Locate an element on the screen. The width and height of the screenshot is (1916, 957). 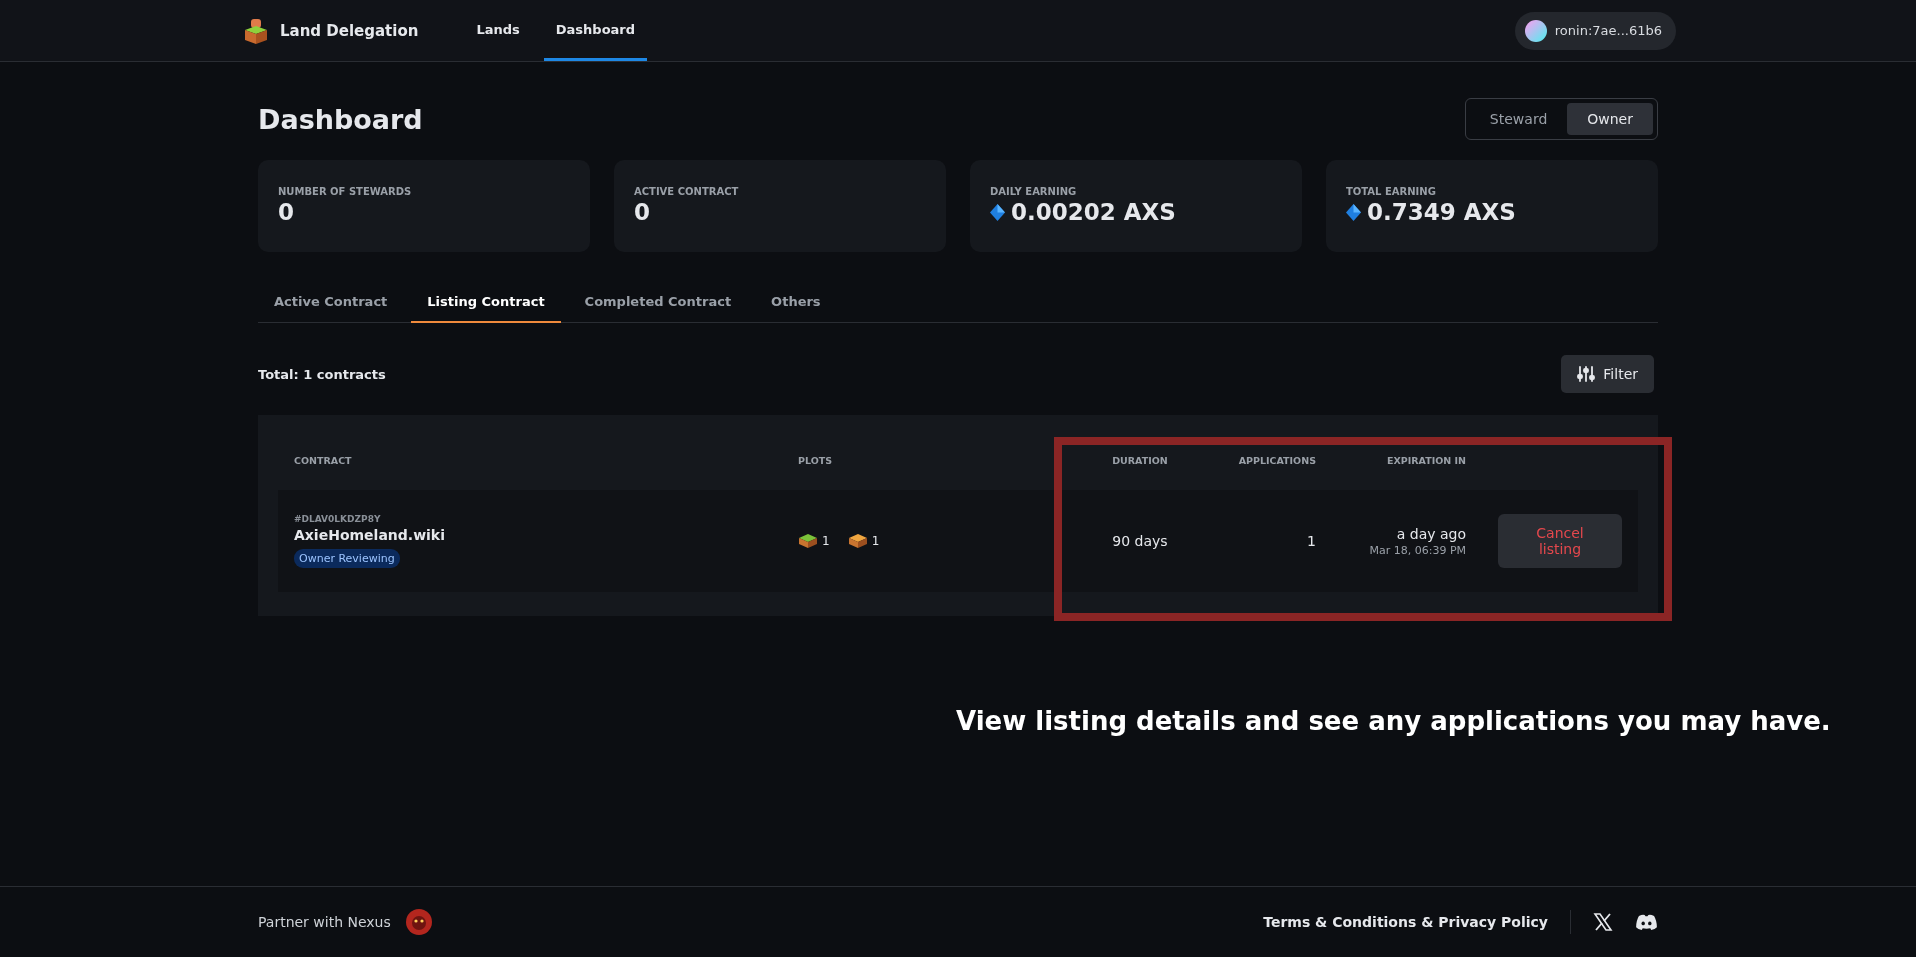
column-header: PLOTS is located at coordinates (816, 460).